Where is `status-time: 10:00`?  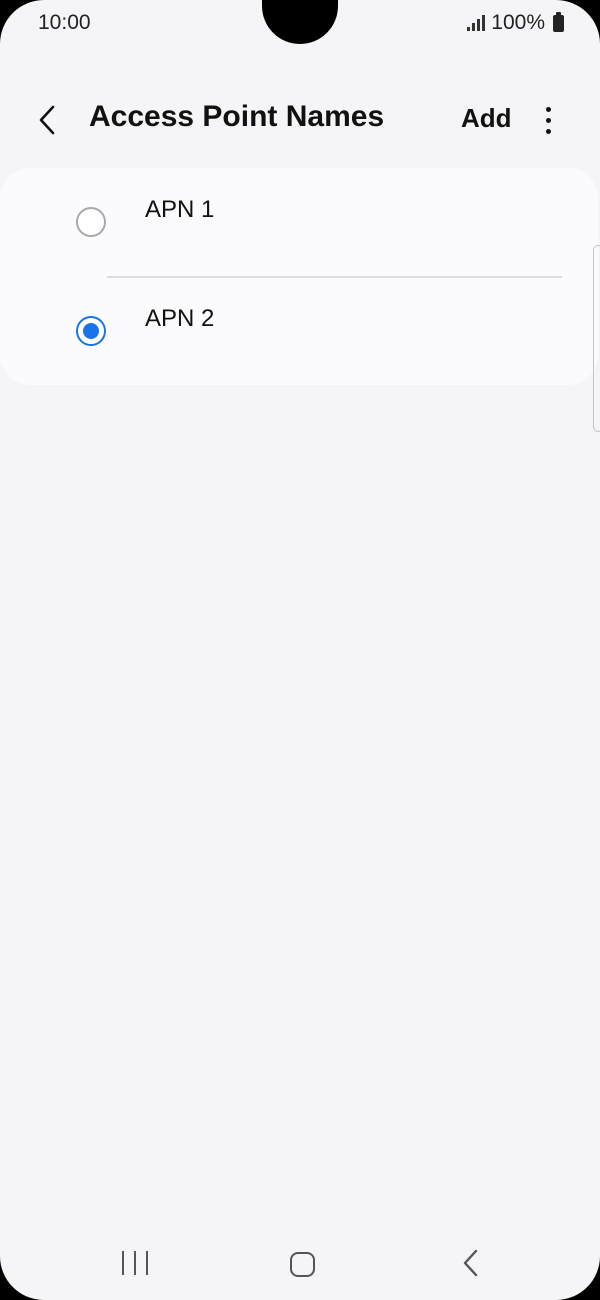
status-time: 10:00 is located at coordinates (64, 22).